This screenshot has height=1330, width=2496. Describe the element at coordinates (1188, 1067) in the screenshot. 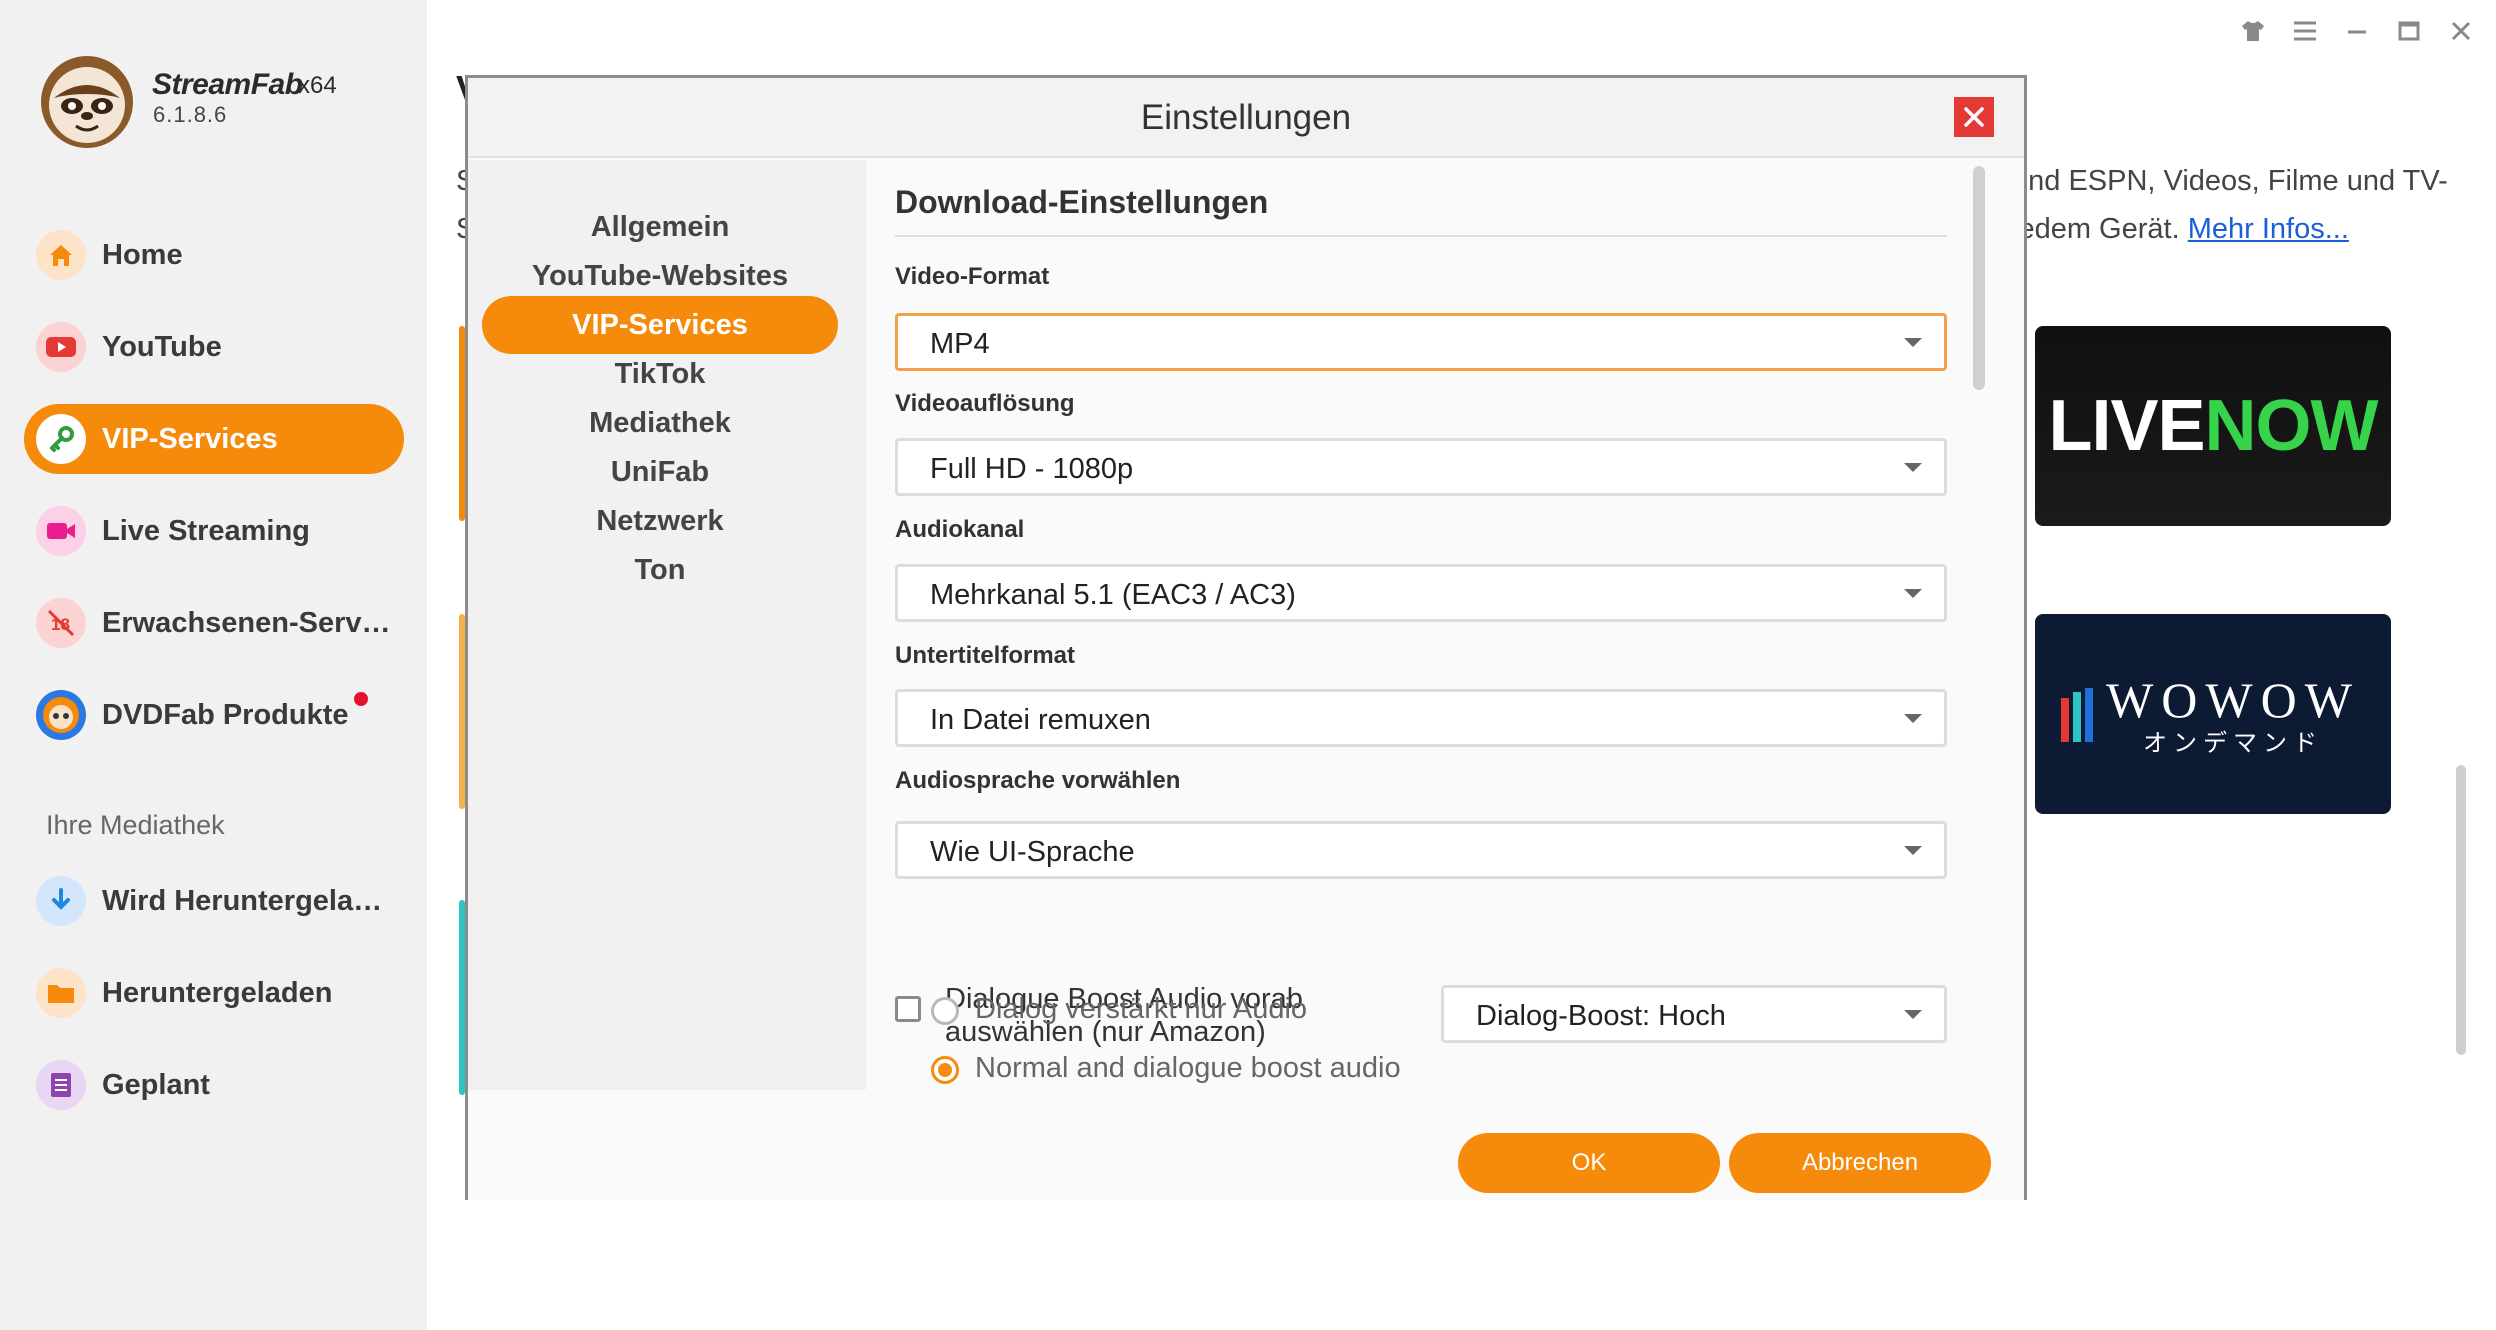

I see `radio-normal-and-boost-label: Normal and dialogue boost audio` at that location.